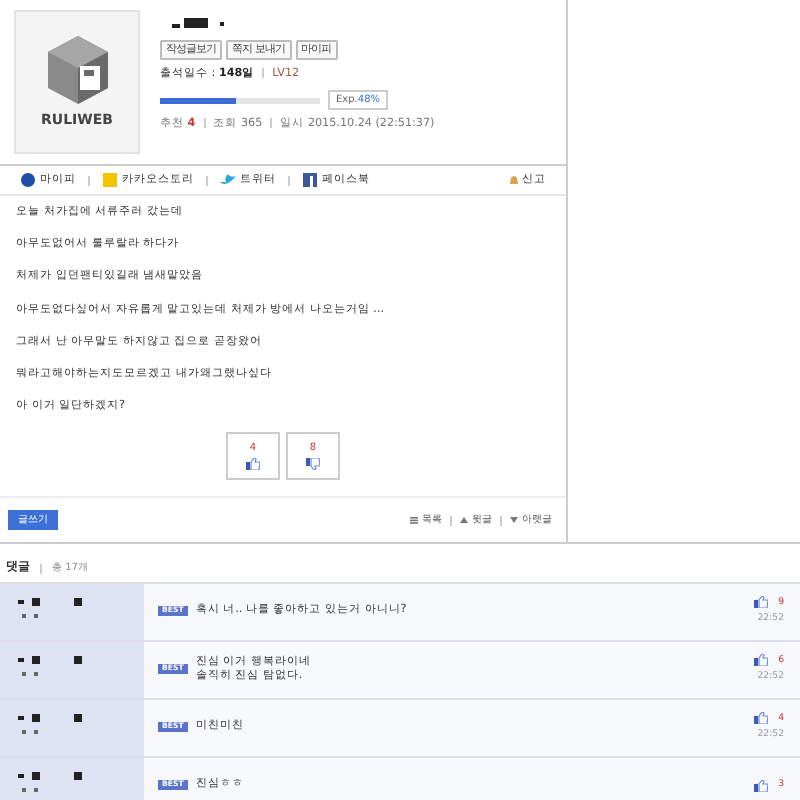 This screenshot has width=800, height=800. I want to click on caret-up-icon, so click(464, 520).